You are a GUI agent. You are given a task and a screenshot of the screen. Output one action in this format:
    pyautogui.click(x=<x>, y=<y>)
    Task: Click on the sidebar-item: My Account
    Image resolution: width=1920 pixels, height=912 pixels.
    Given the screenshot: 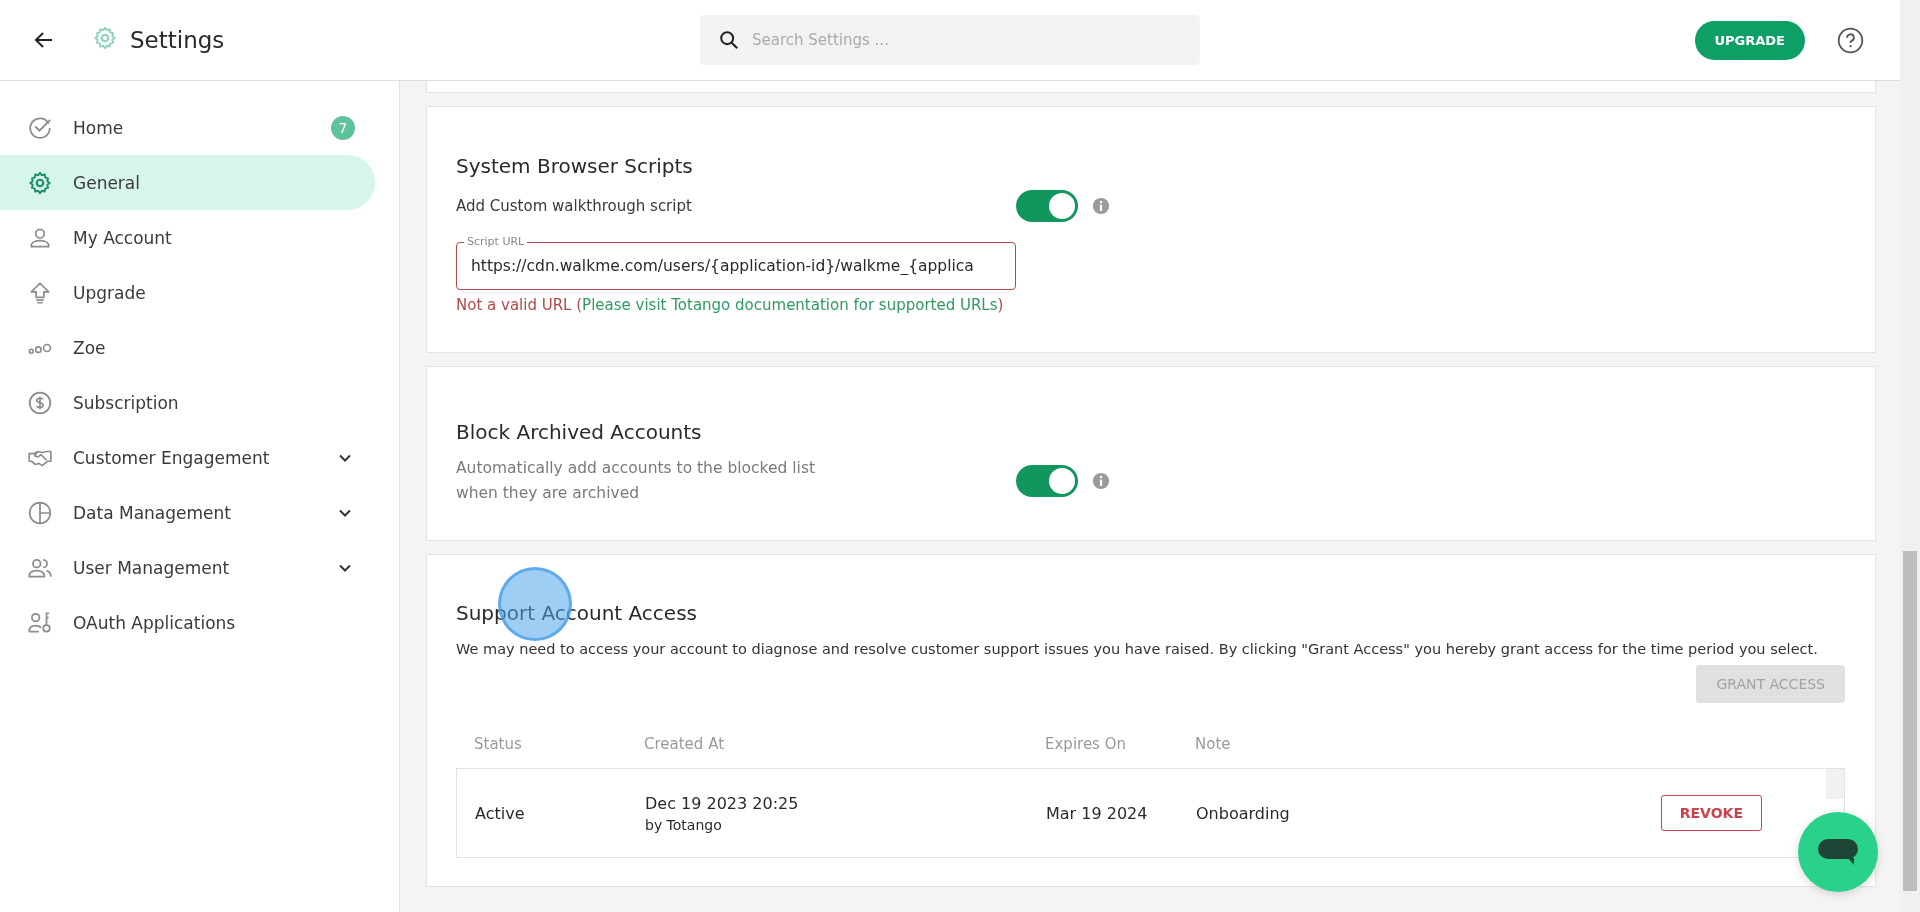 What is the action you would take?
    pyautogui.click(x=187, y=237)
    